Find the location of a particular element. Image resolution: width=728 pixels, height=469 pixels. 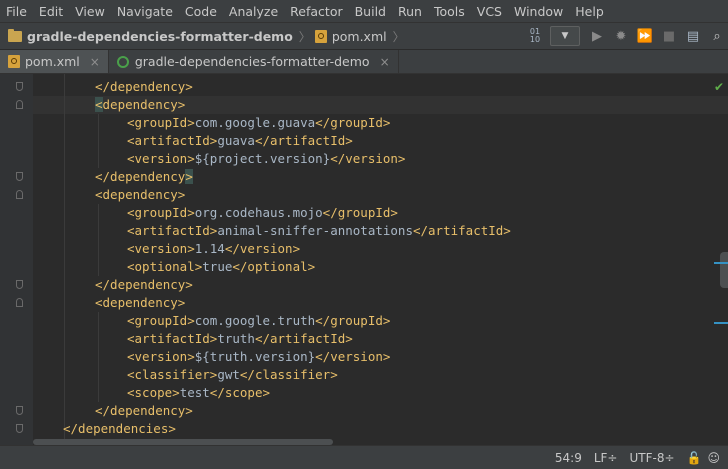

menu-window: Window is located at coordinates (538, 11).